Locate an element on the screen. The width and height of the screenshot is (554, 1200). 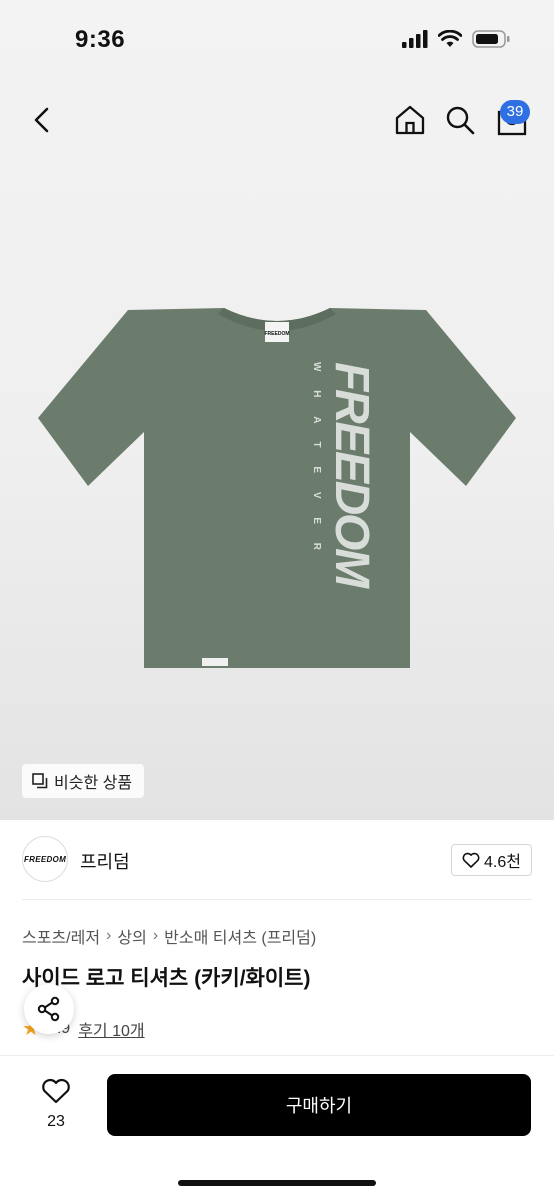
brand-like-button: 4.6천 is located at coordinates (491, 860).